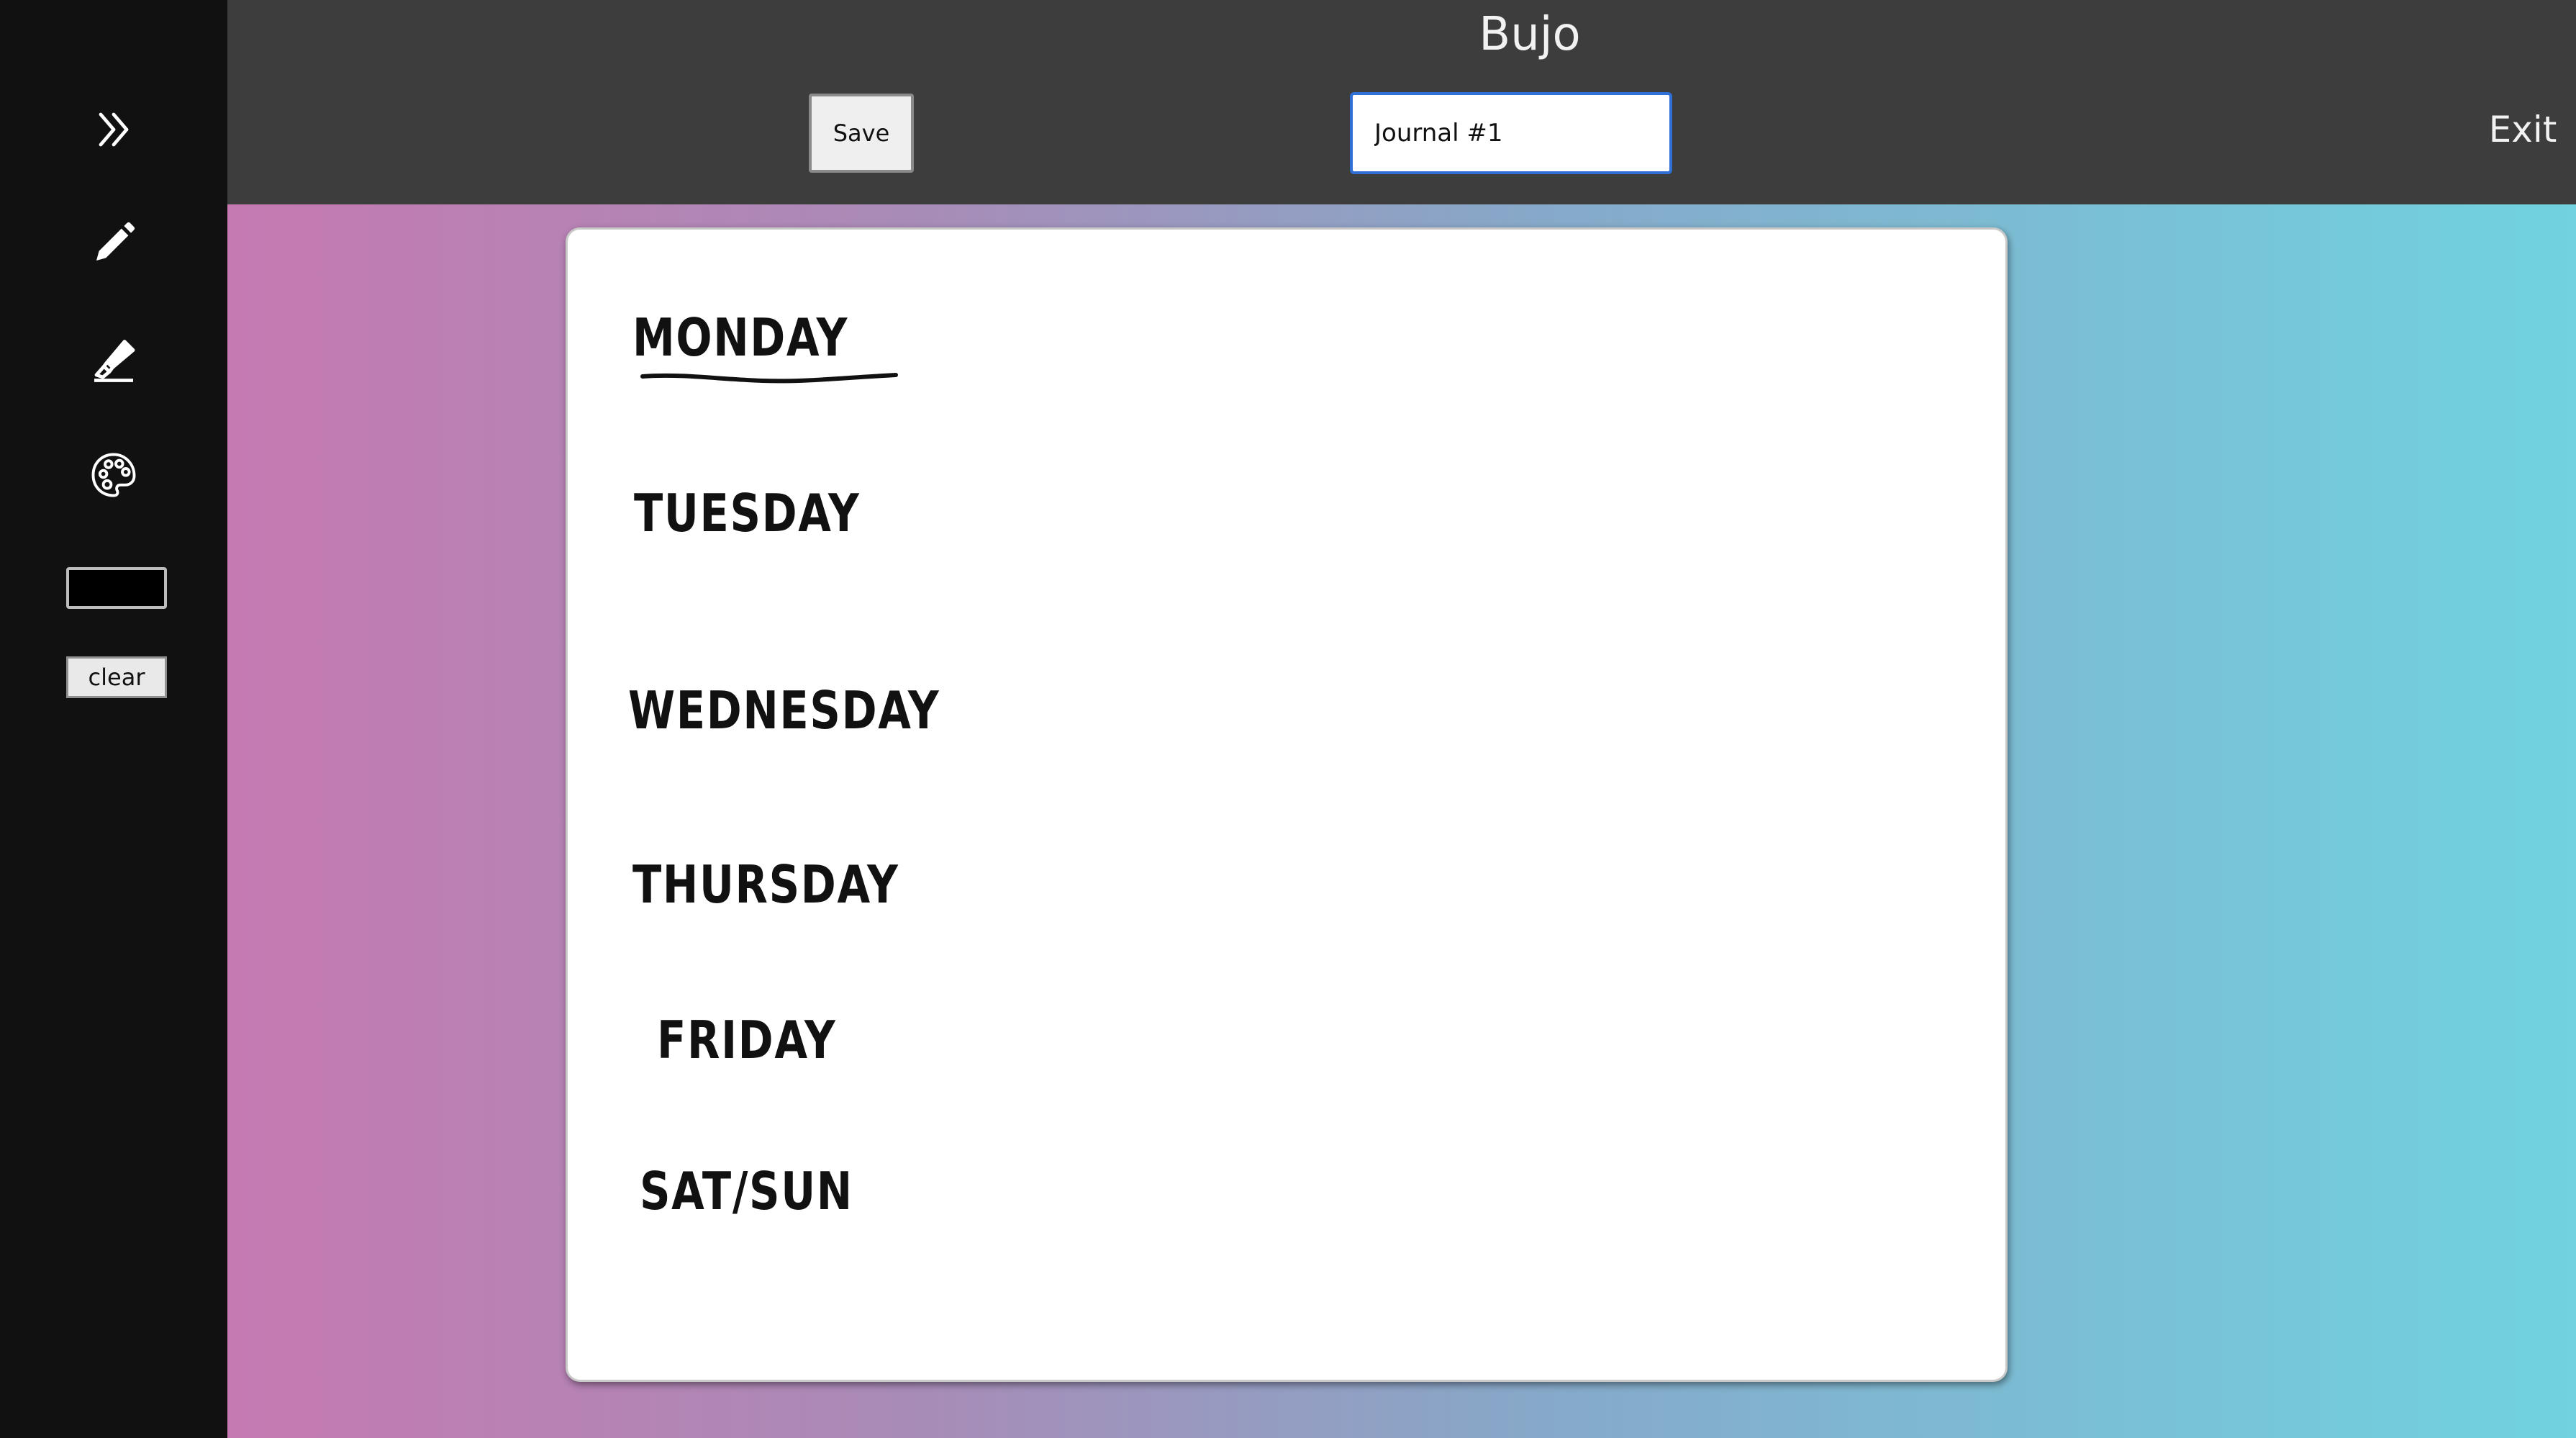  What do you see at coordinates (1530, 34) in the screenshot?
I see `app-title: Bujo` at bounding box center [1530, 34].